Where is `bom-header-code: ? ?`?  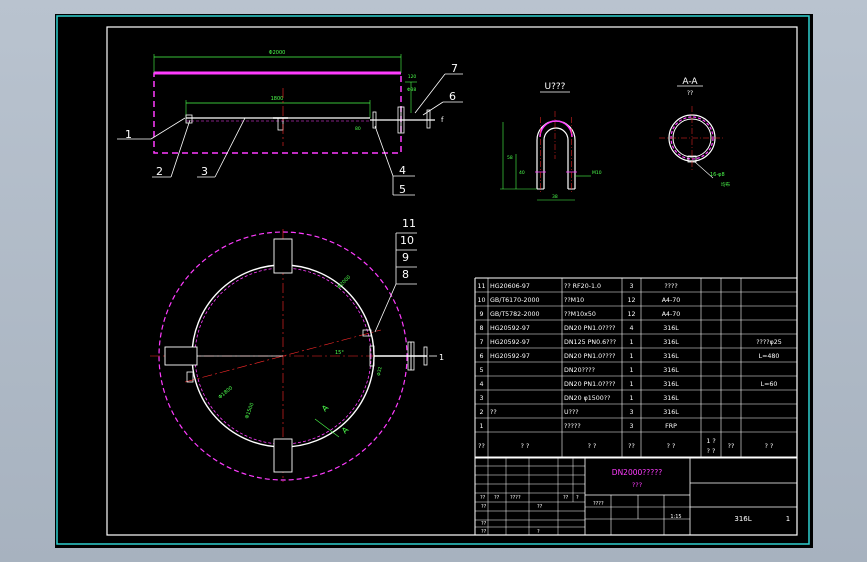
bom-header-code: ? ? is located at coordinates (525, 446).